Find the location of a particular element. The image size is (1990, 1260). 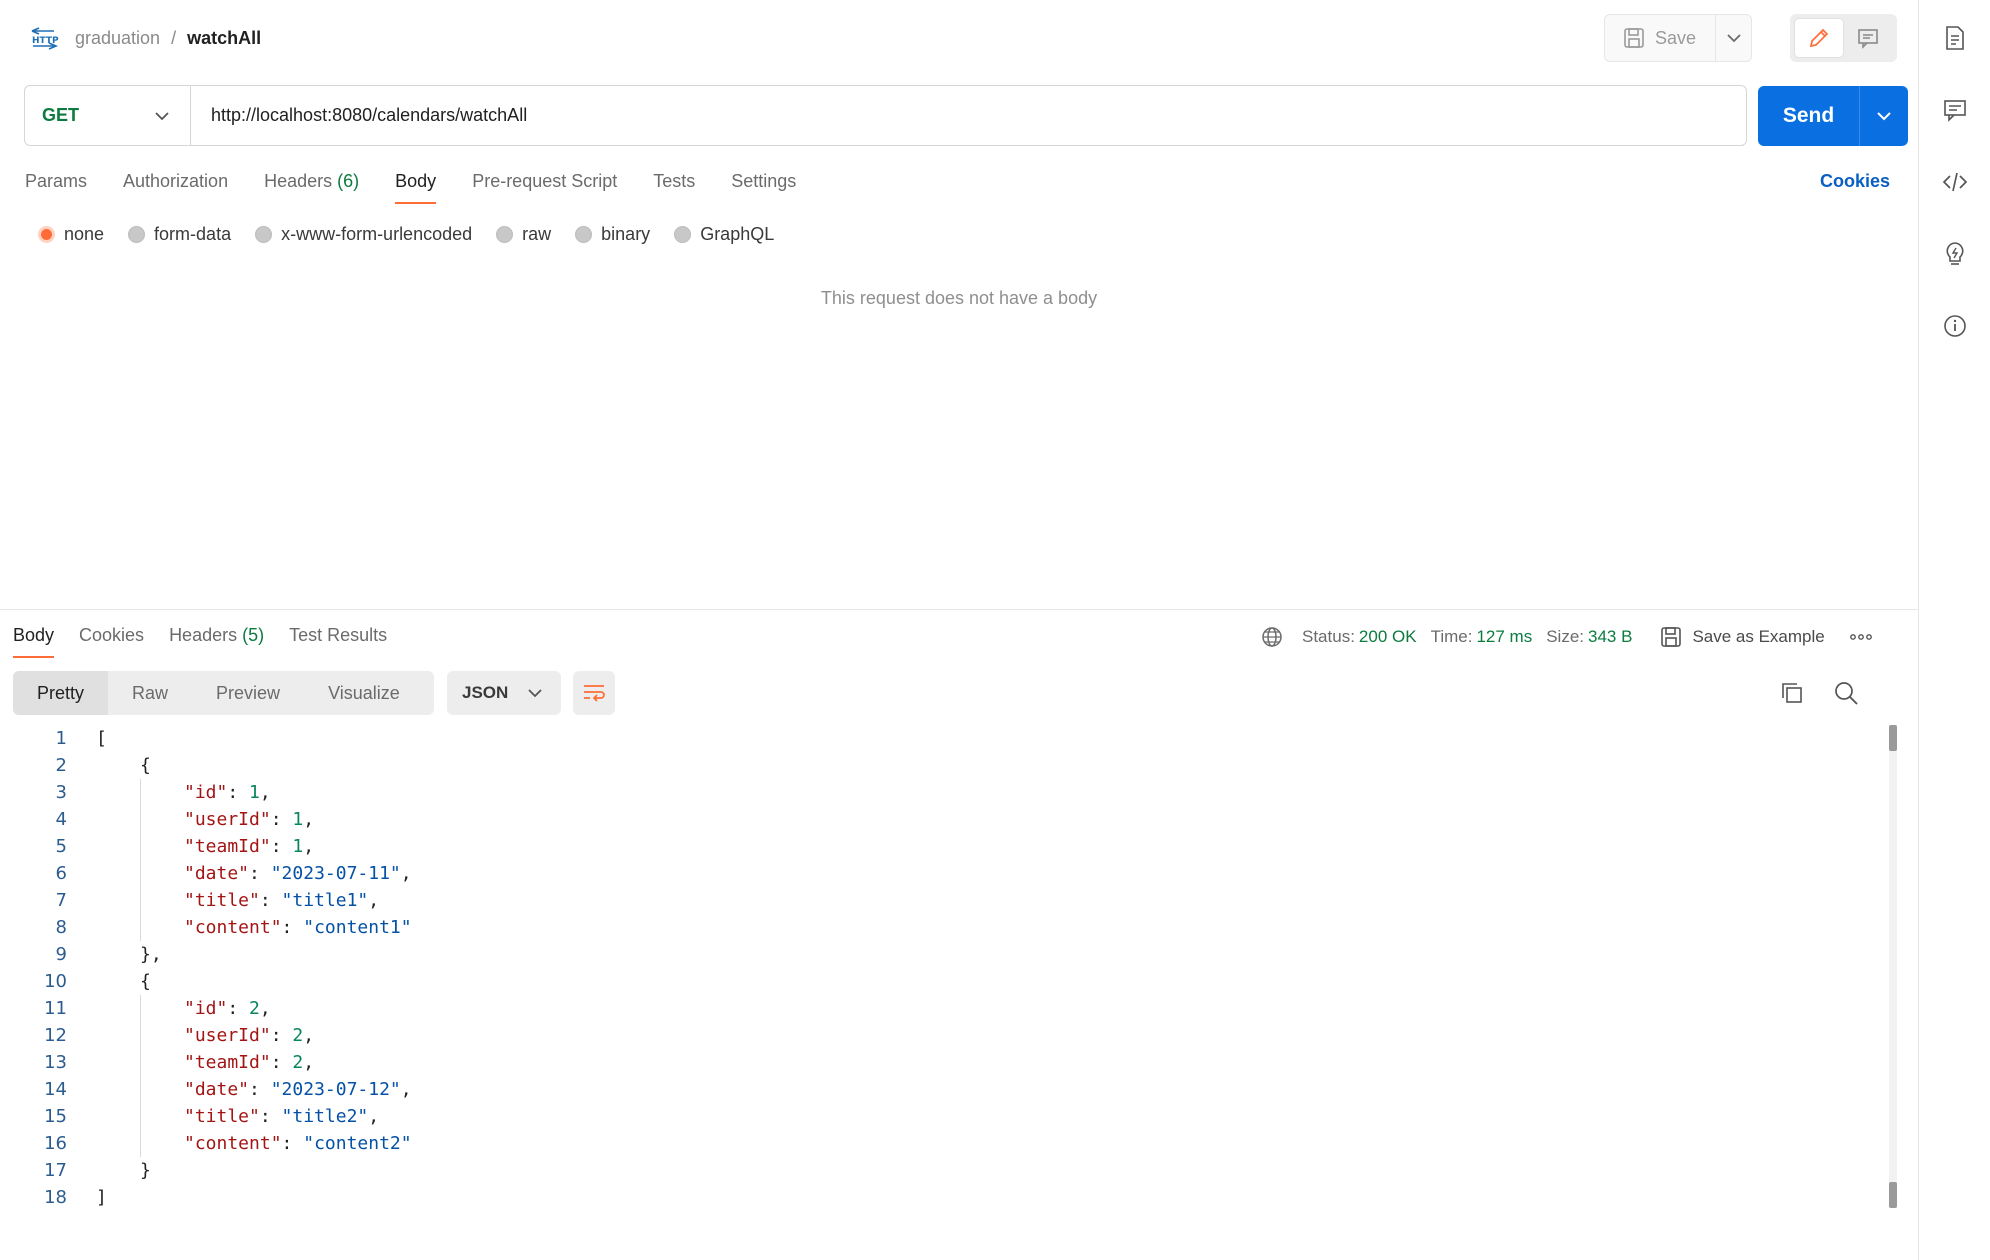

radio-binary: binary is located at coordinates (612, 234).